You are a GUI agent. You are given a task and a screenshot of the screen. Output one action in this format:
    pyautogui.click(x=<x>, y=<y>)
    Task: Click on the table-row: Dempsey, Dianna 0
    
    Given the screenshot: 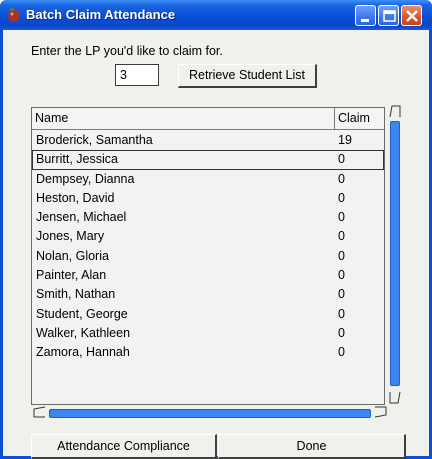 What is the action you would take?
    pyautogui.click(x=208, y=179)
    